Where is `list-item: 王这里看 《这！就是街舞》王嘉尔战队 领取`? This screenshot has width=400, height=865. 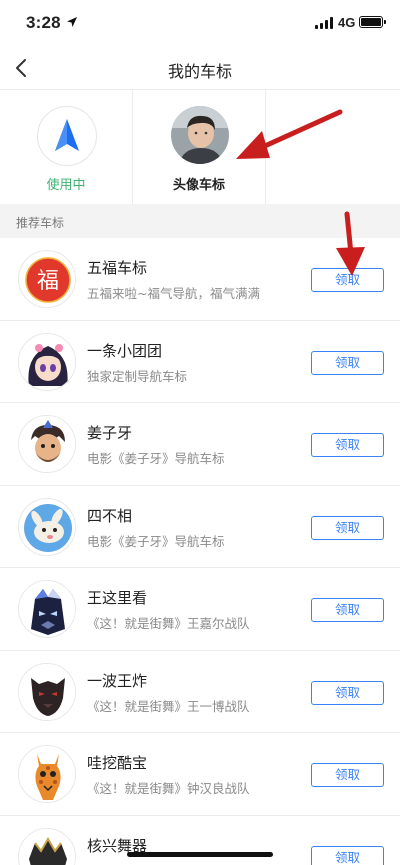 list-item: 王这里看 《这！就是街舞》王嘉尔战队 领取 is located at coordinates (200, 609).